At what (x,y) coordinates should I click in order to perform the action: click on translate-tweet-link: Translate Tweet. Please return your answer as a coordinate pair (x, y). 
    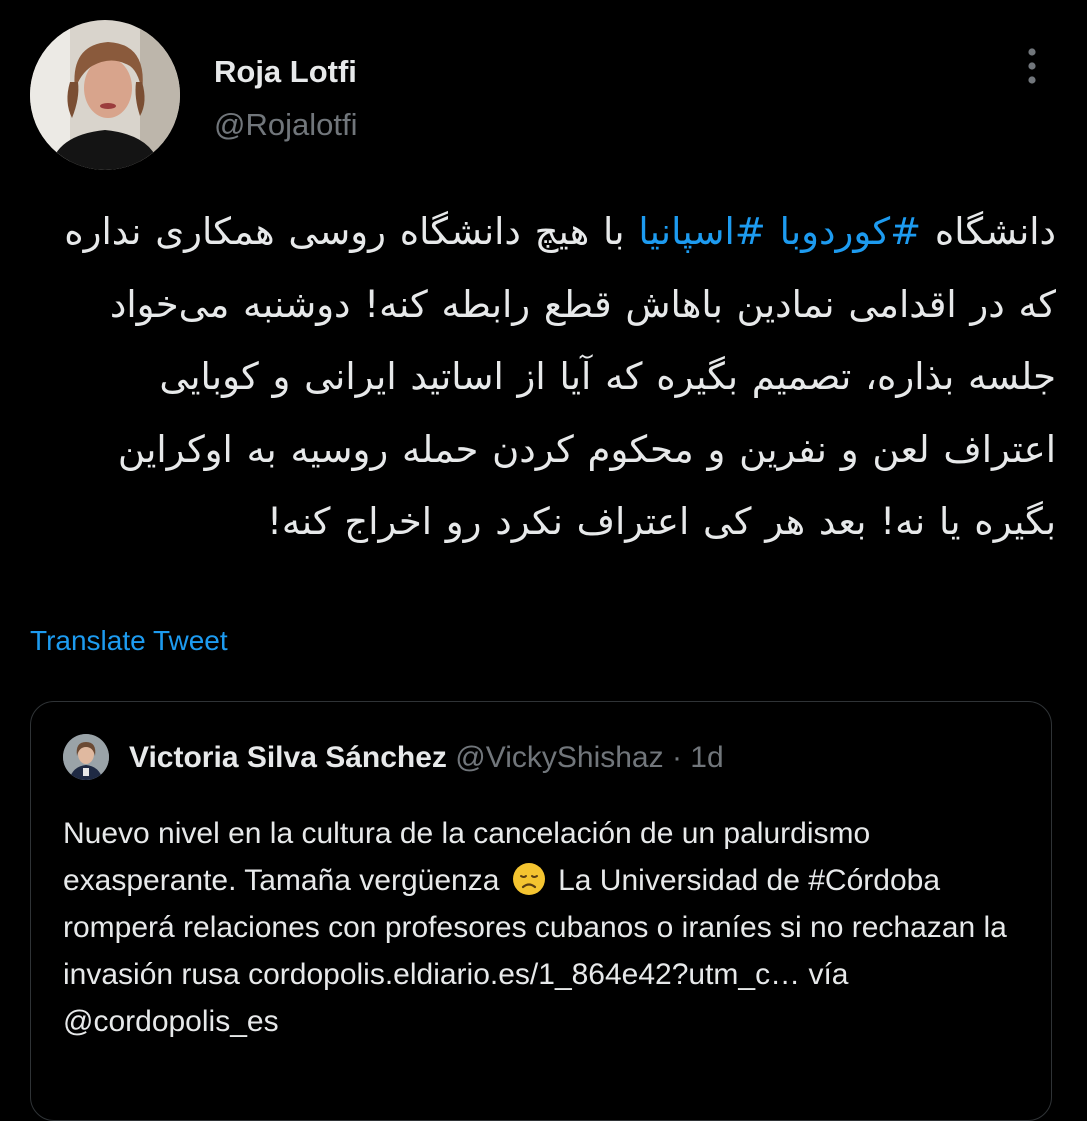
    Looking at the image, I should click on (129, 641).